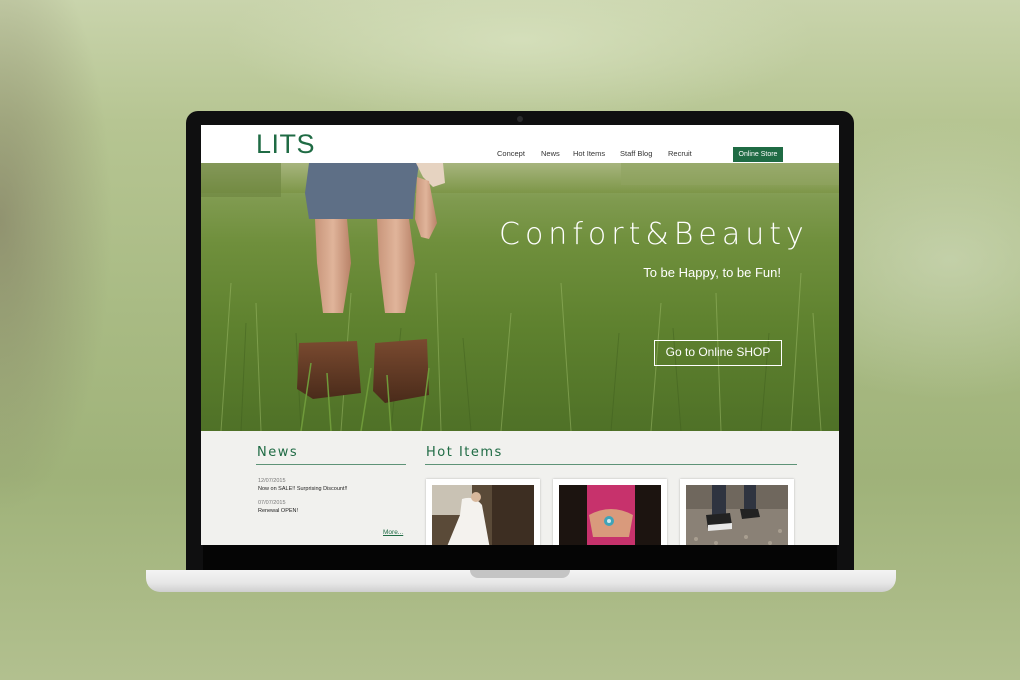 The height and width of the screenshot is (680, 1020). Describe the element at coordinates (520, 119) in the screenshot. I see `webcam-icon` at that location.